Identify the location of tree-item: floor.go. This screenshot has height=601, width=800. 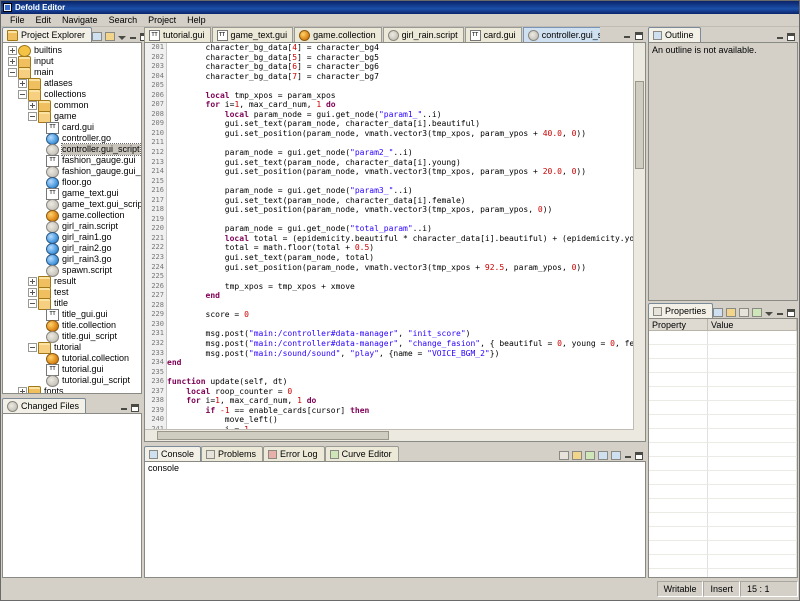
(72, 182).